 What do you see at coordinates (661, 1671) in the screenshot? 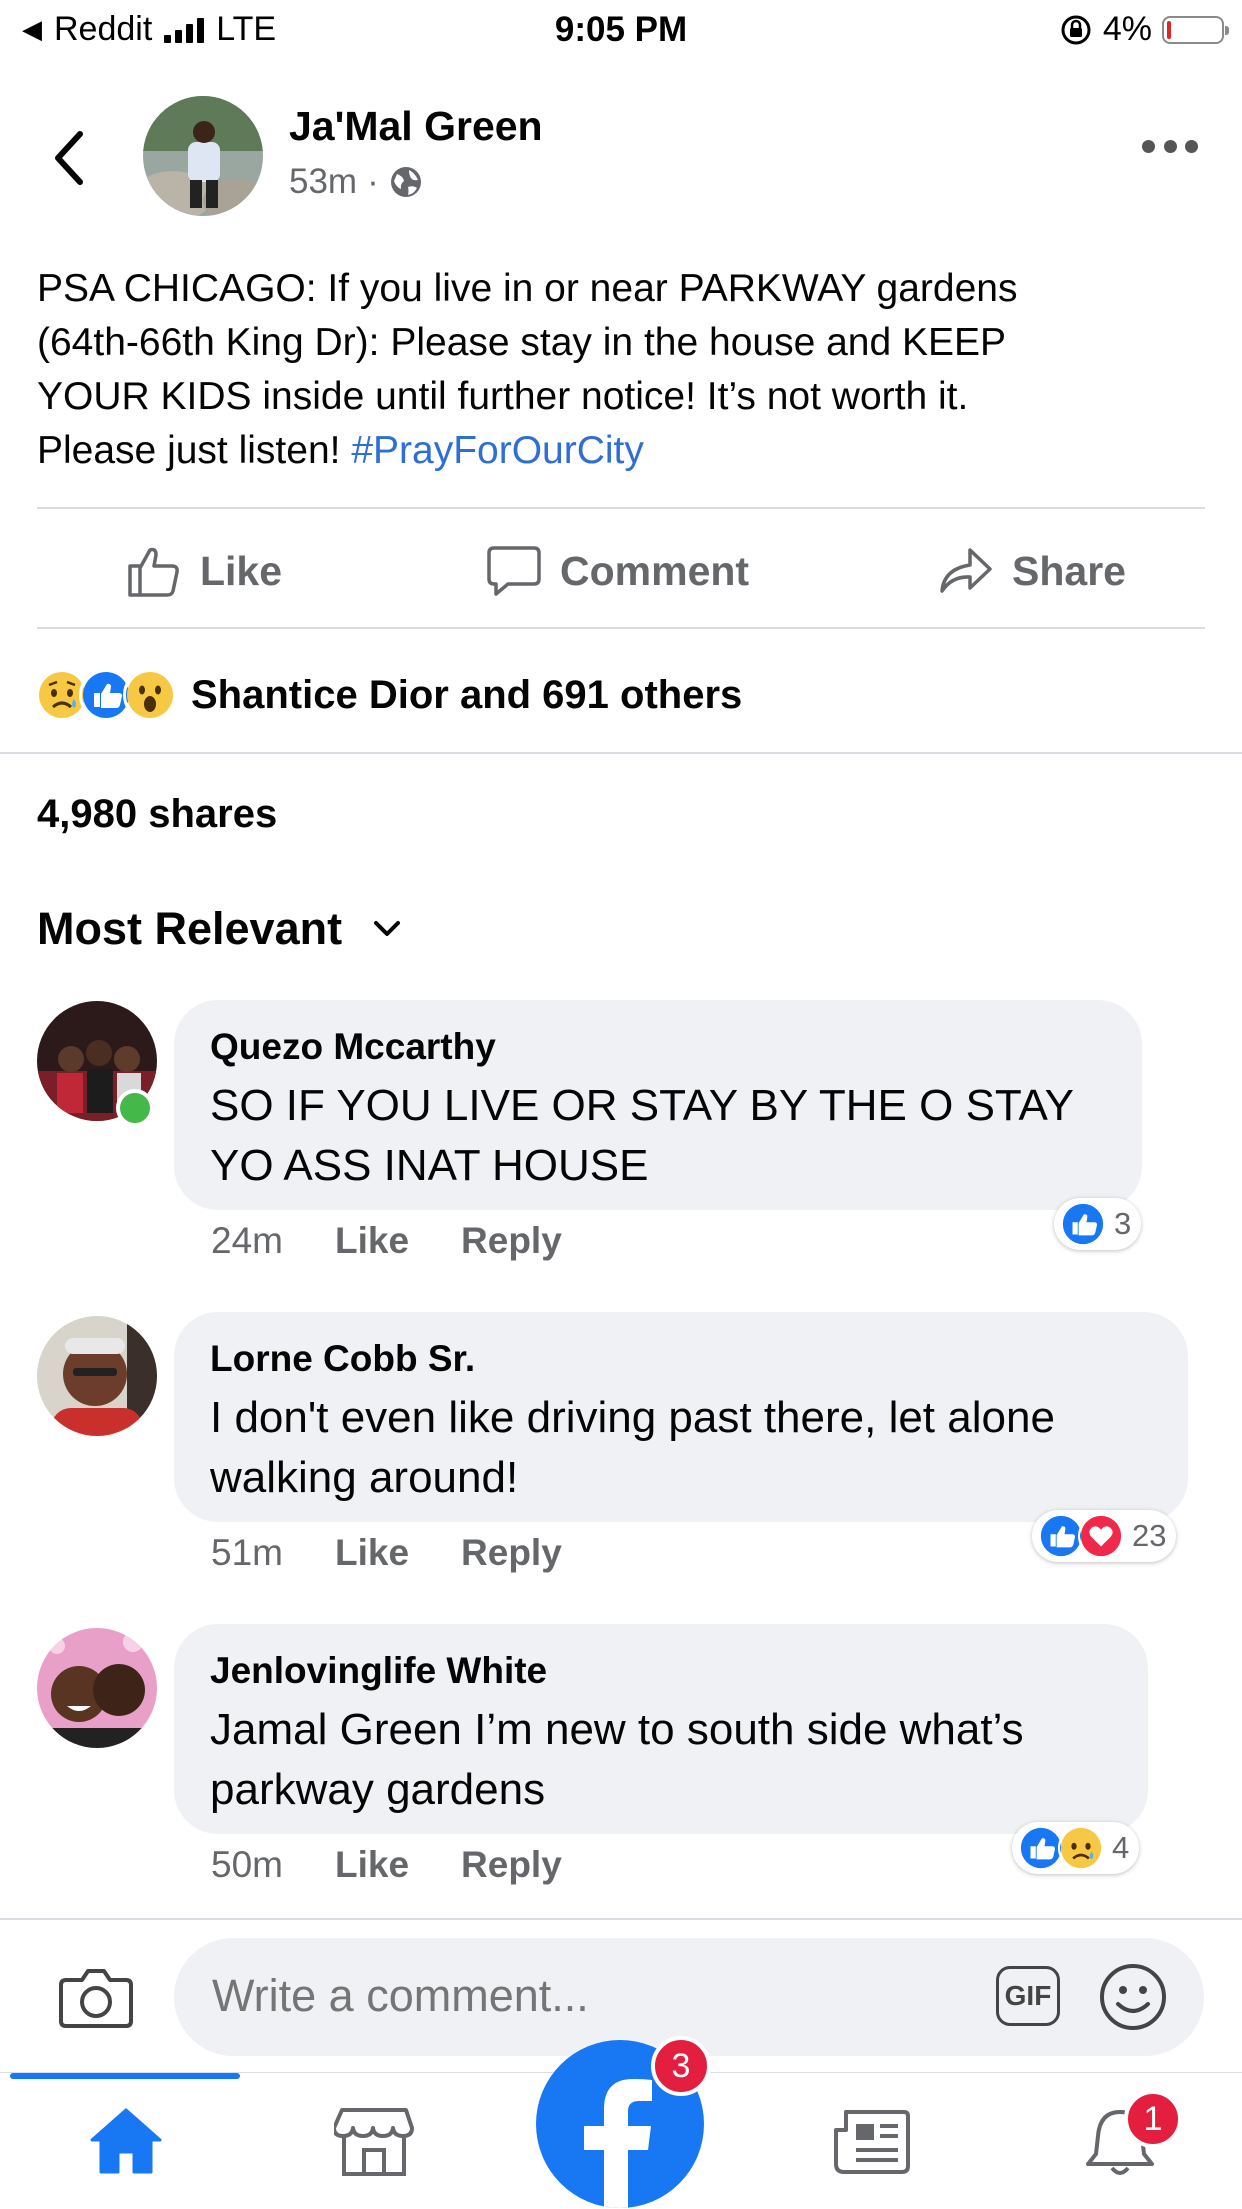
I see `commenter-name: Jenlovinglife White` at bounding box center [661, 1671].